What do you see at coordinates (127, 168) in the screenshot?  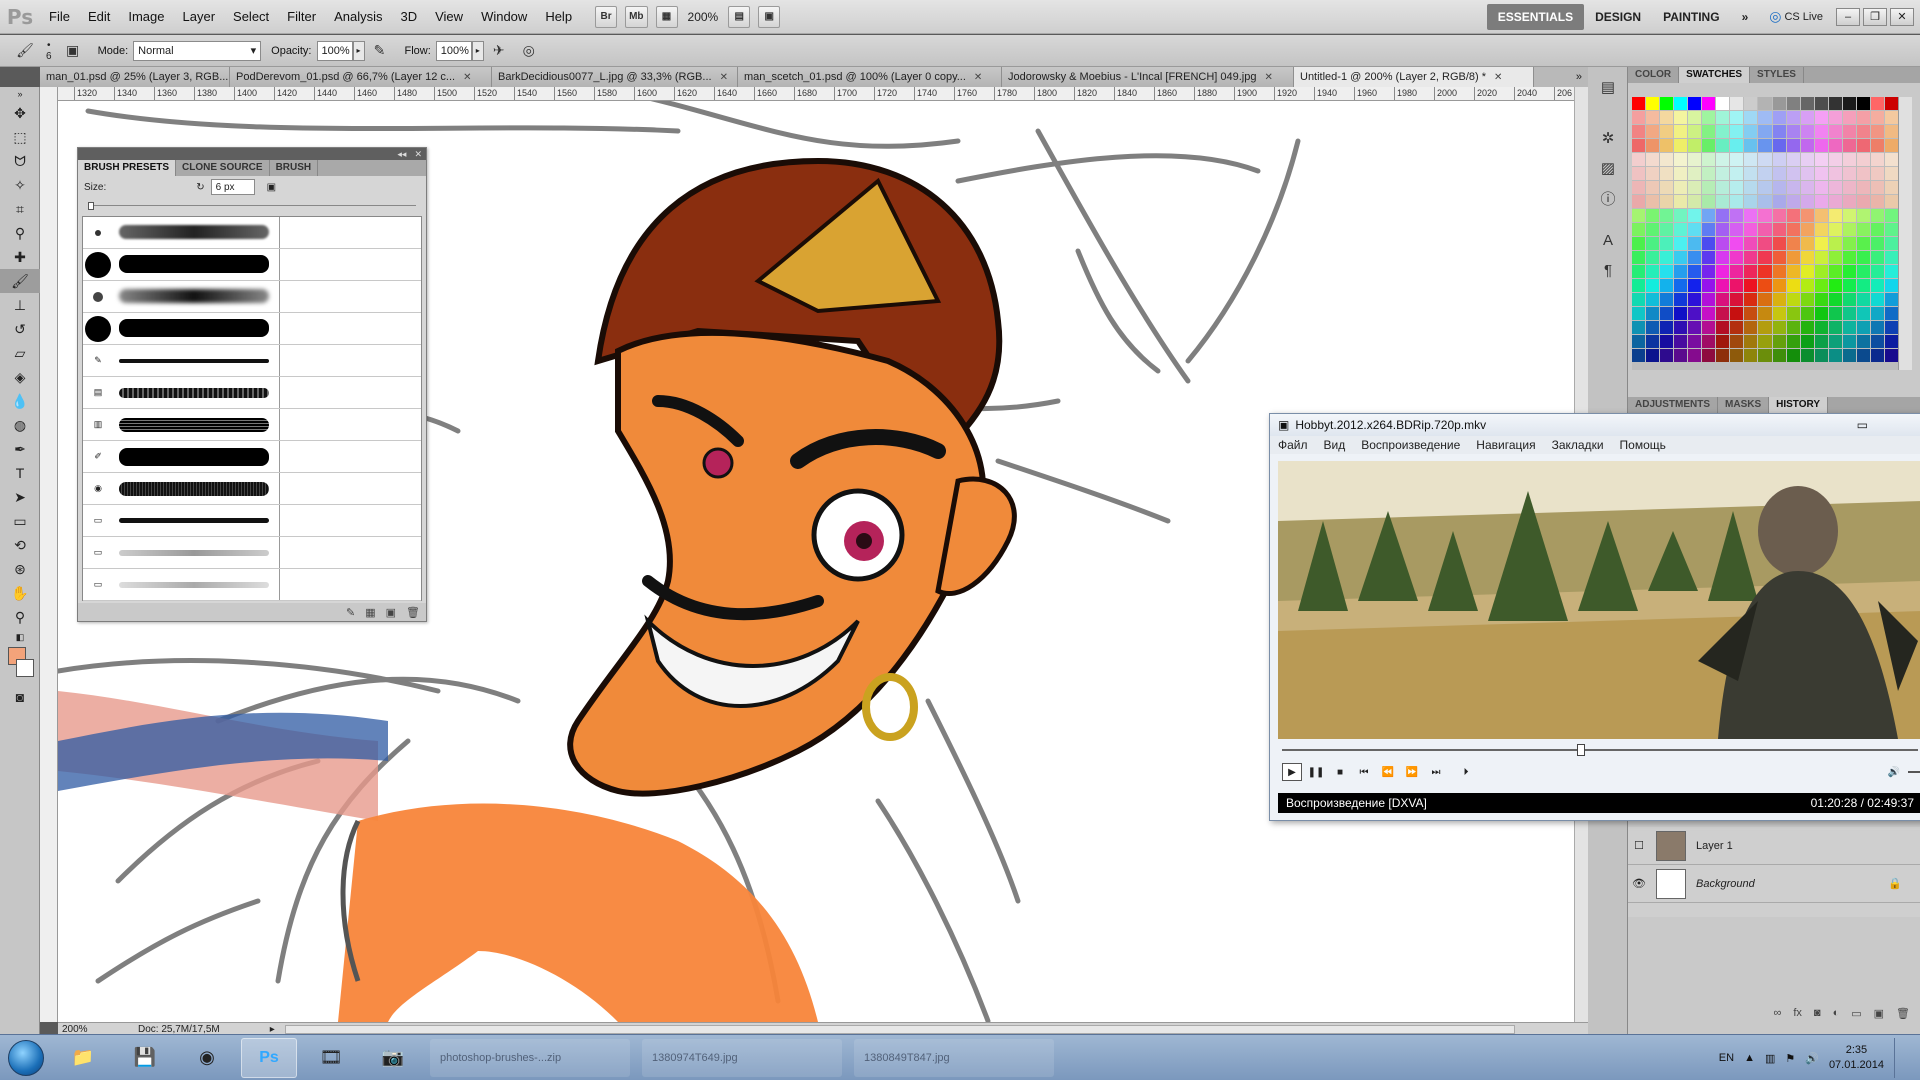 I see `tab-brush-presets: BRUSH PRESETS` at bounding box center [127, 168].